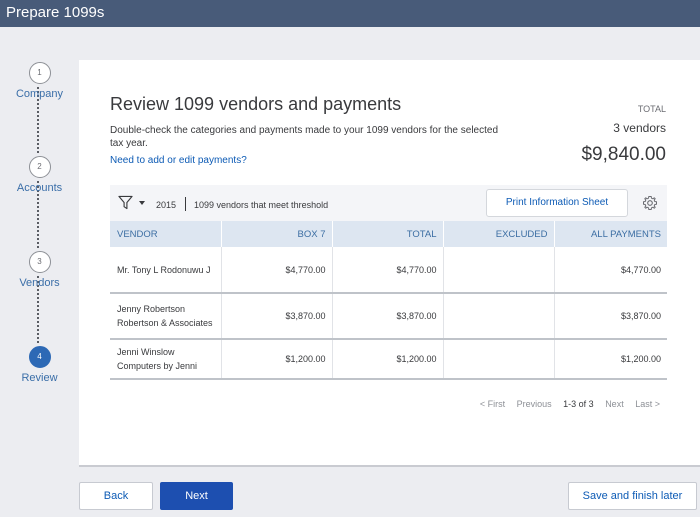  I want to click on total-cell: $4,770.00, so click(388, 270).